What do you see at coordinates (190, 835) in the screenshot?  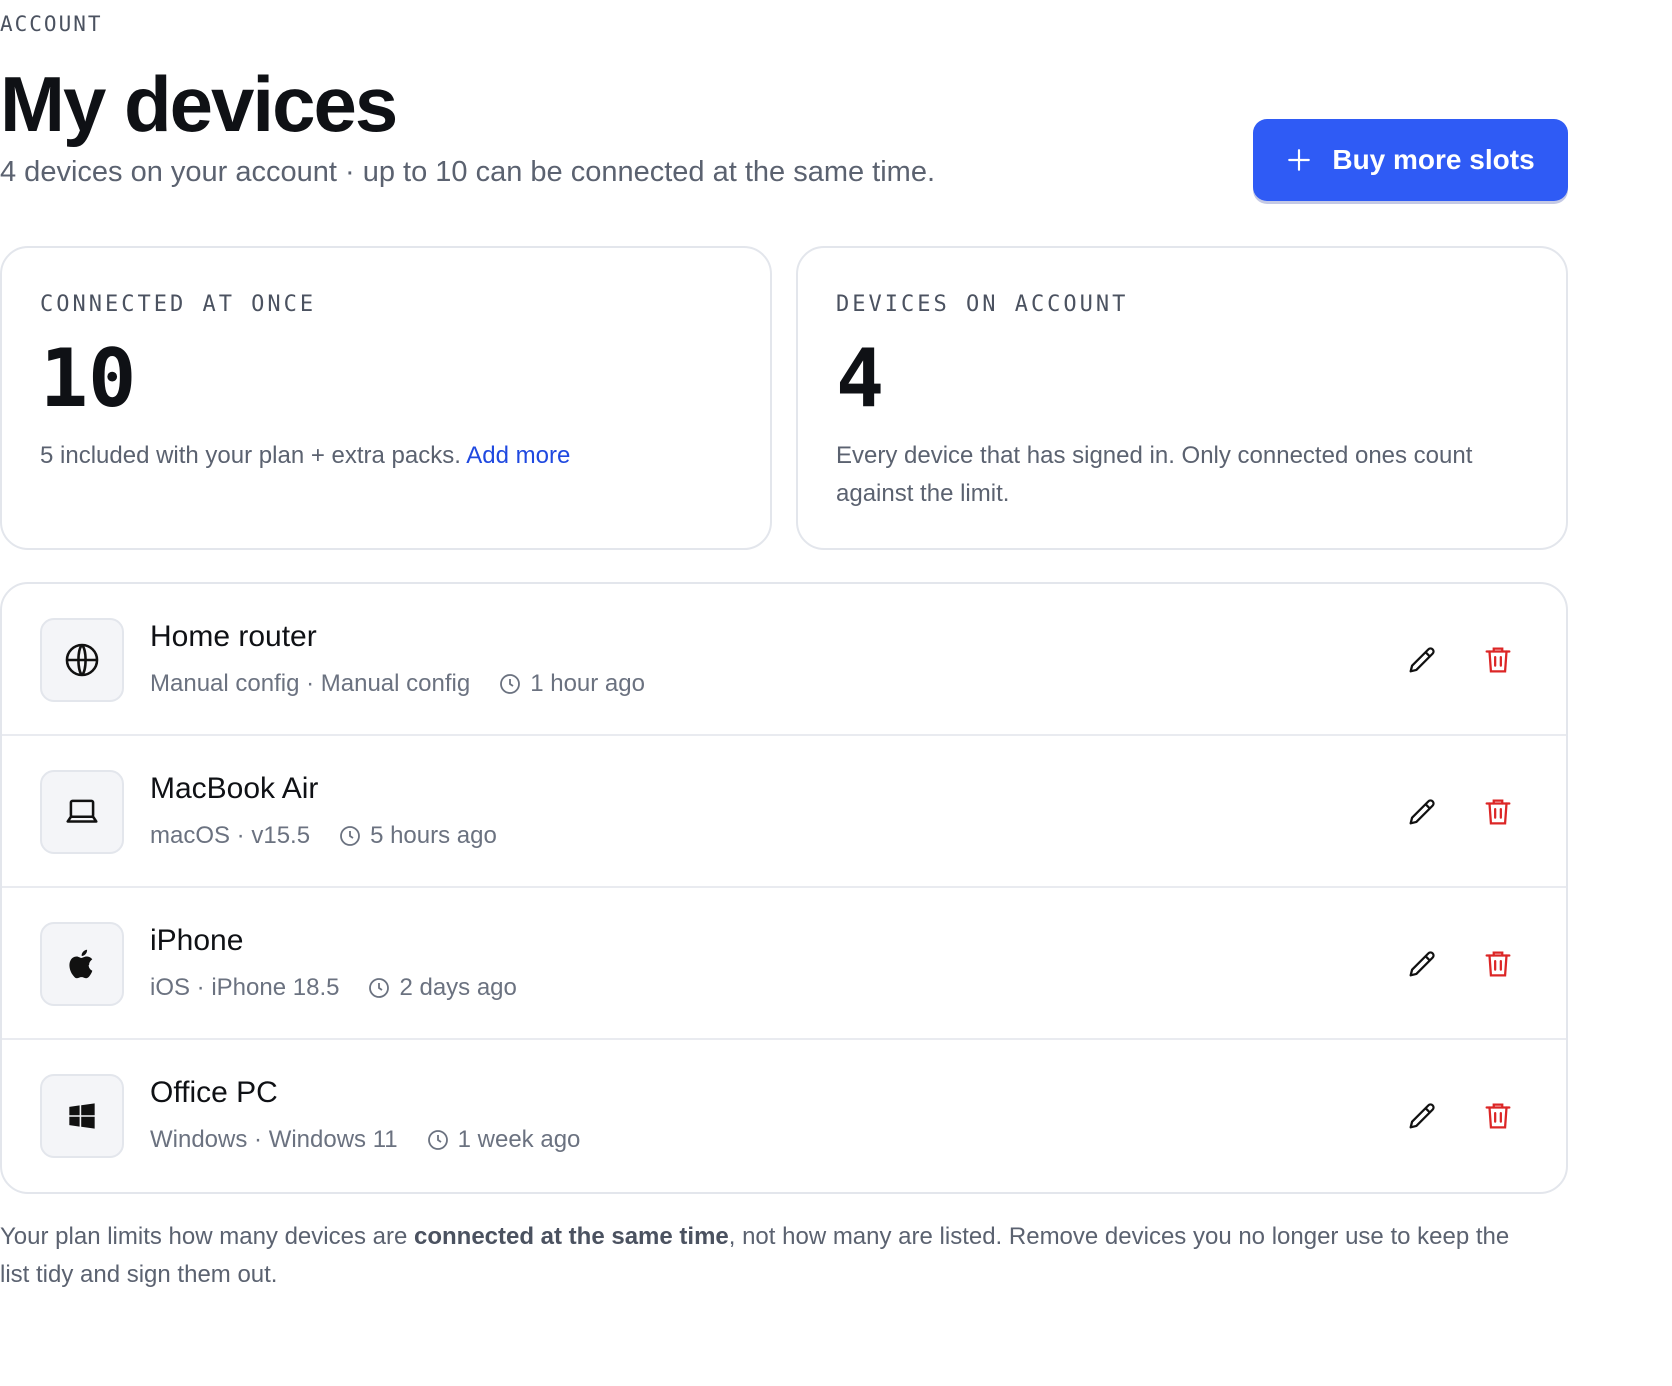 I see `device-platform: macOS` at bounding box center [190, 835].